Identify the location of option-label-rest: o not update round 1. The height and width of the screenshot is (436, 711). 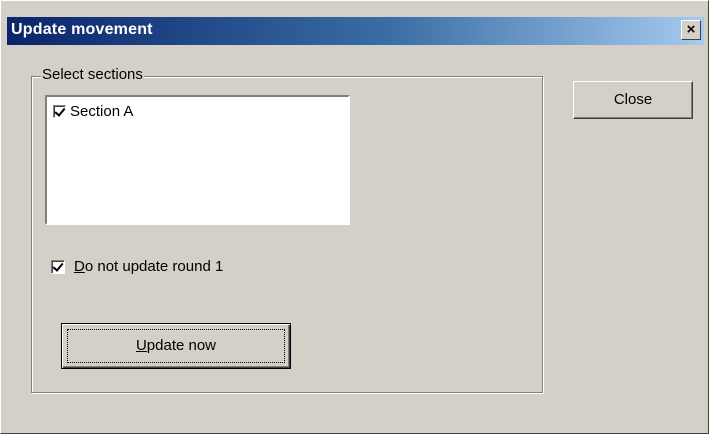
(154, 266).